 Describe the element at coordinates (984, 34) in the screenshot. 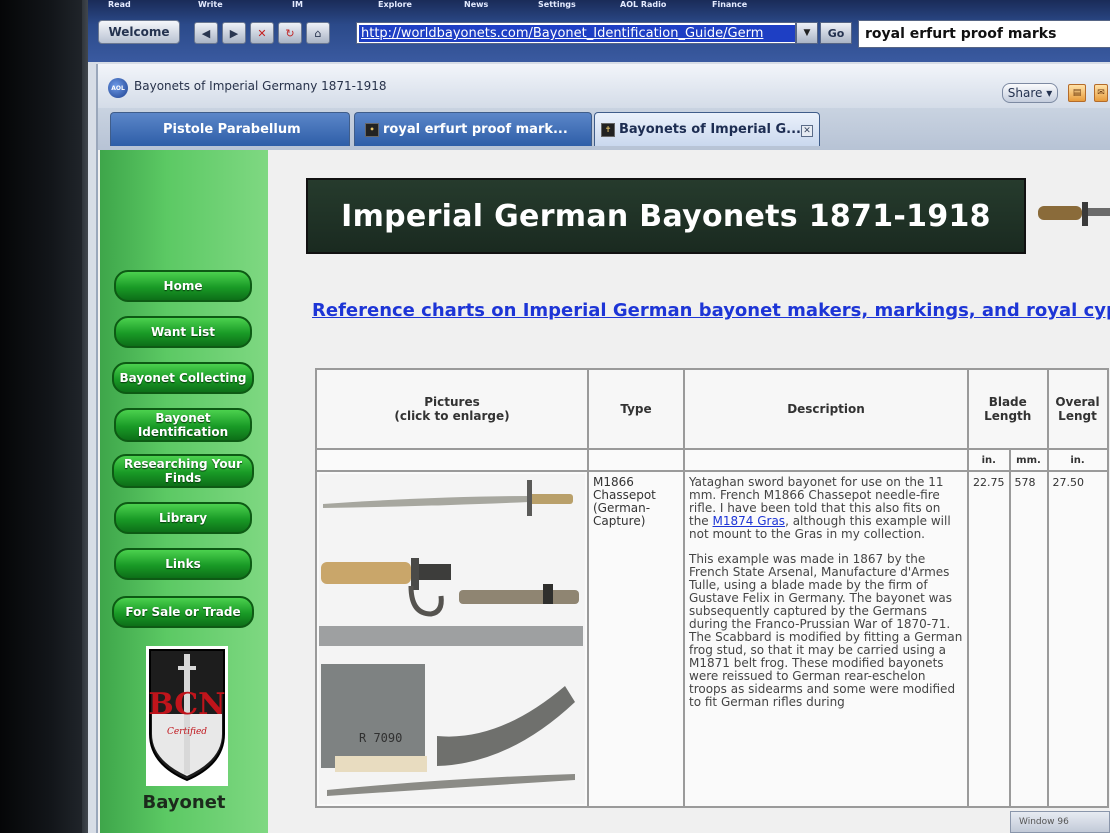

I see `search-input: royal erfurt proof marks` at that location.